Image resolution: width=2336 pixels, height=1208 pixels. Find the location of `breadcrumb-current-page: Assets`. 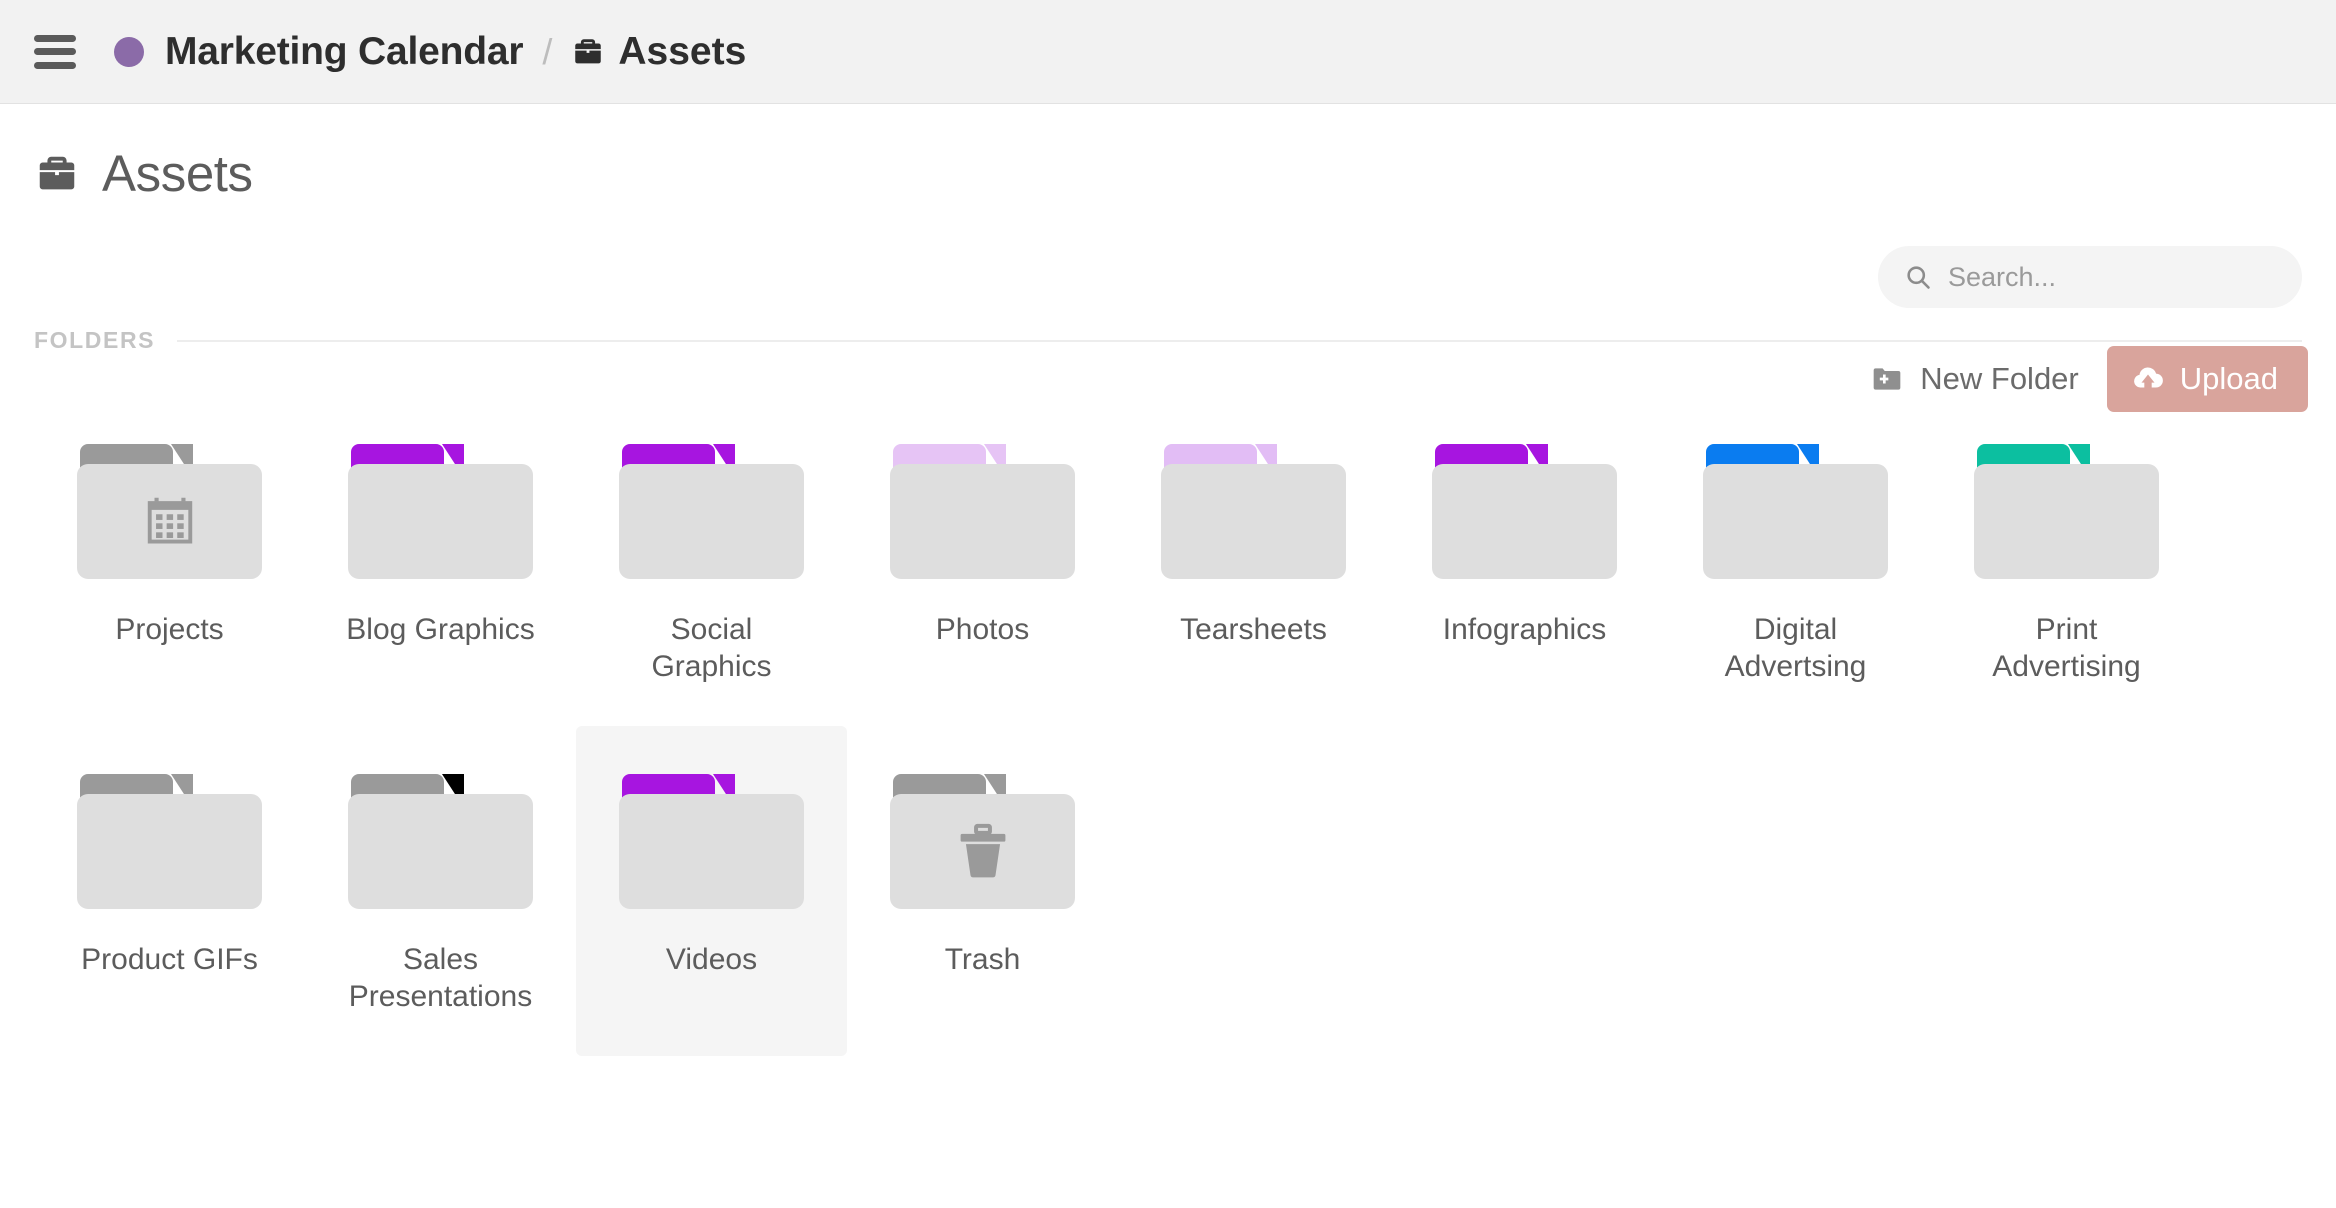

breadcrumb-current-page: Assets is located at coordinates (658, 52).